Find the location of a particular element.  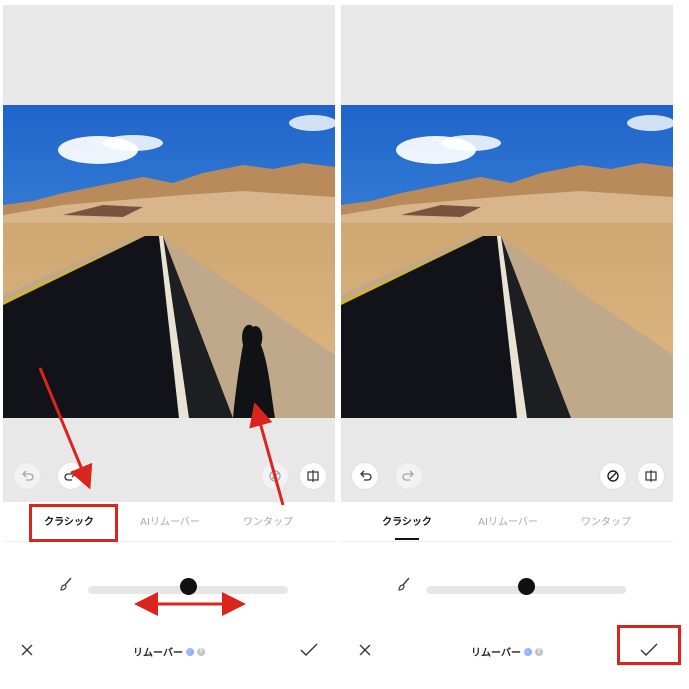

active-tab-indicator is located at coordinates (407, 539).